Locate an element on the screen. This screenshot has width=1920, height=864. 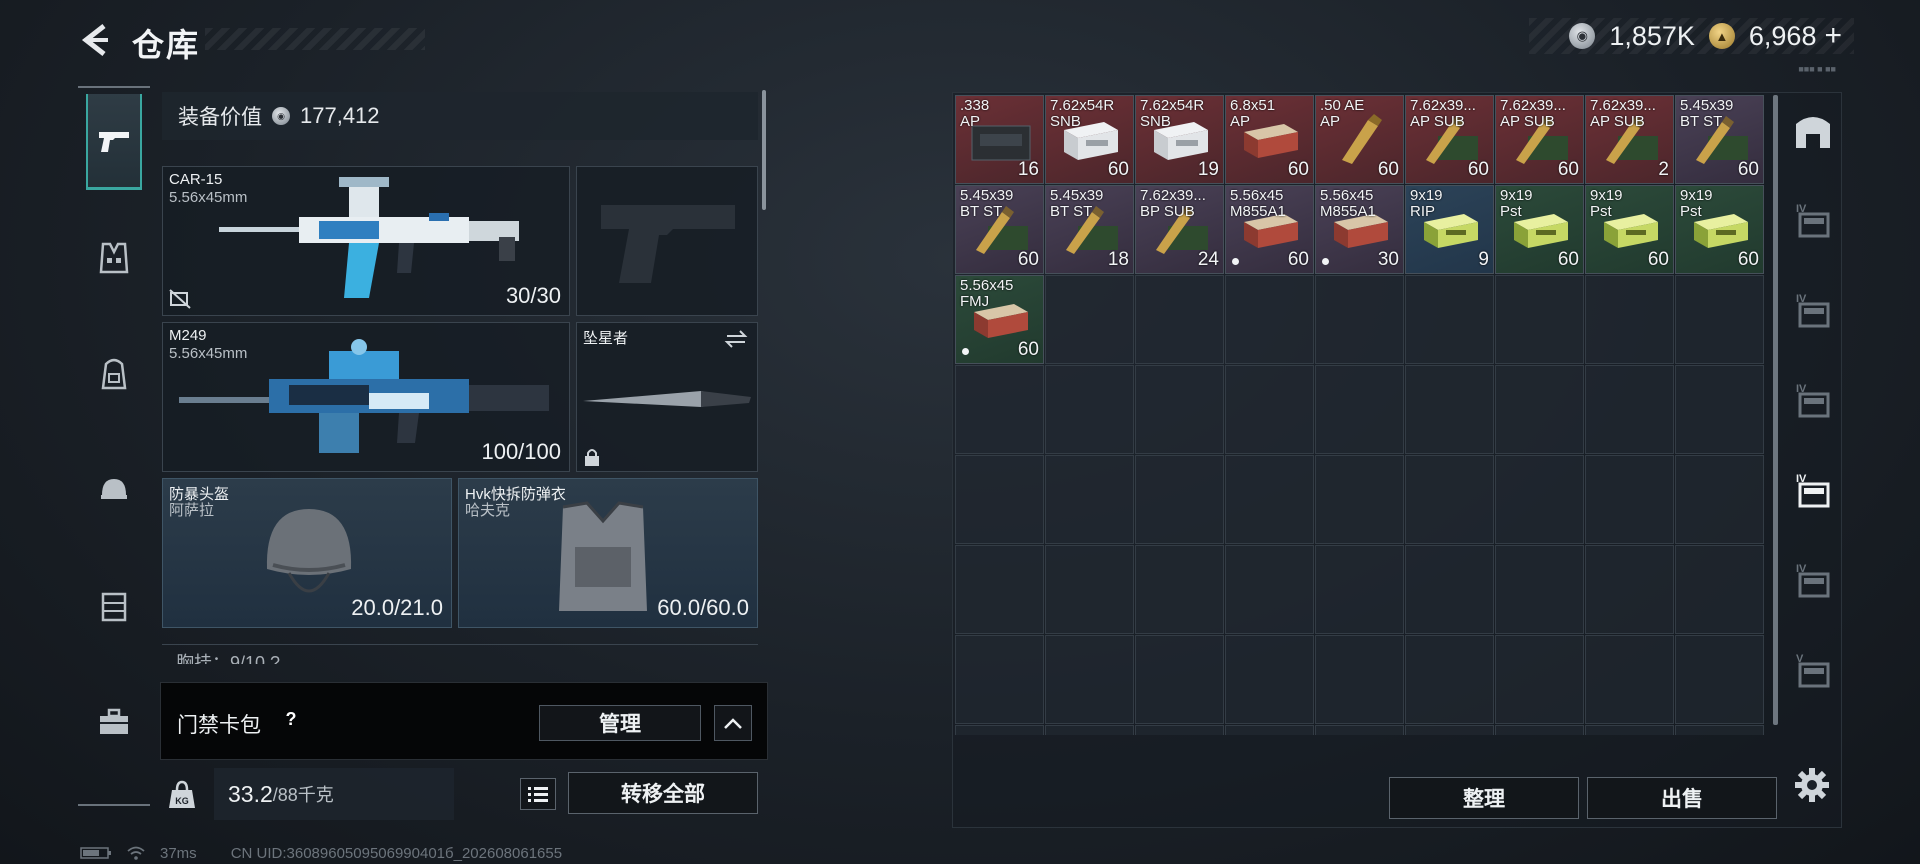
storage-item: 9x19 RIP 9 is located at coordinates (1449, 229).